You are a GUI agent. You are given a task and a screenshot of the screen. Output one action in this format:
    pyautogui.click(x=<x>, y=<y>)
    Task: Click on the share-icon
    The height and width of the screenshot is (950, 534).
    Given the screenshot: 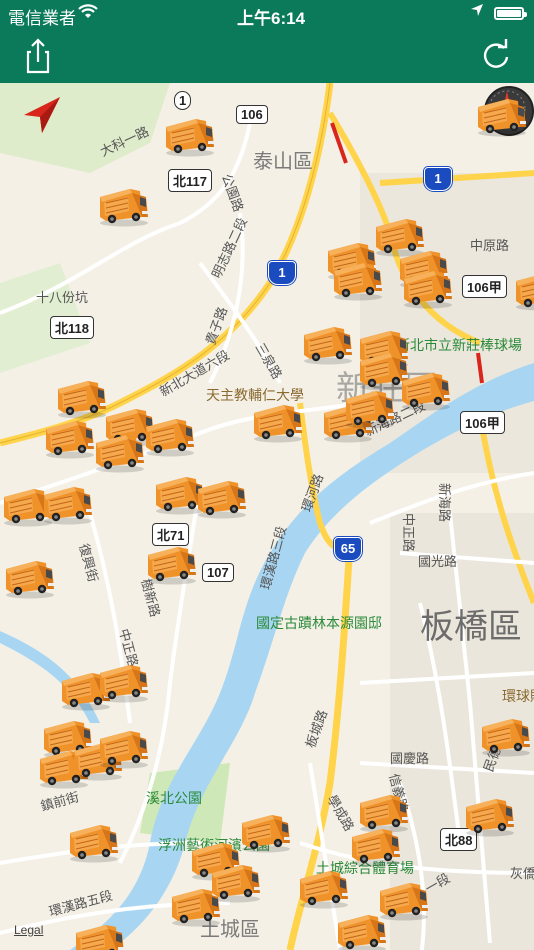 What is the action you would take?
    pyautogui.click(x=38, y=56)
    